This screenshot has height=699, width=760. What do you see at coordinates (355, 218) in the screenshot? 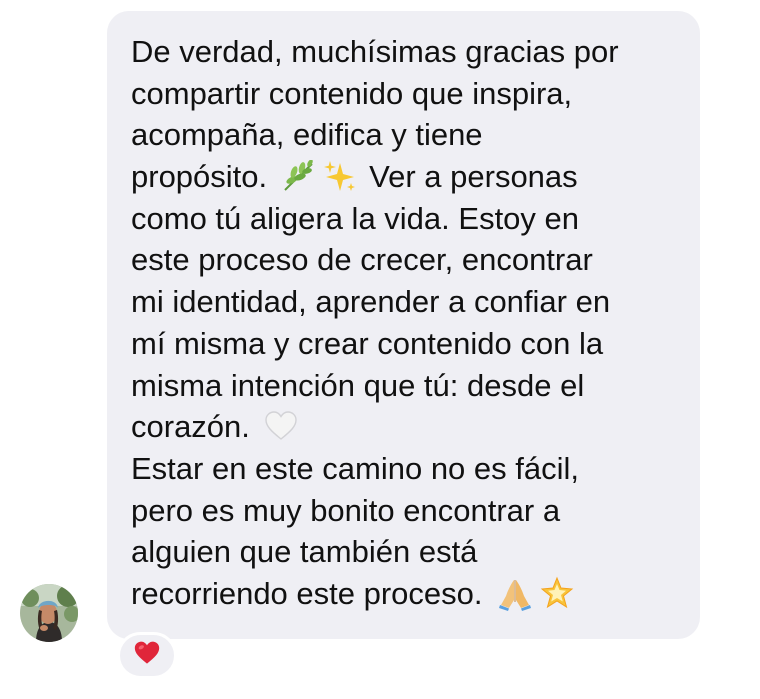
I see `message-line: como tú aligera la vida. Estoy en` at bounding box center [355, 218].